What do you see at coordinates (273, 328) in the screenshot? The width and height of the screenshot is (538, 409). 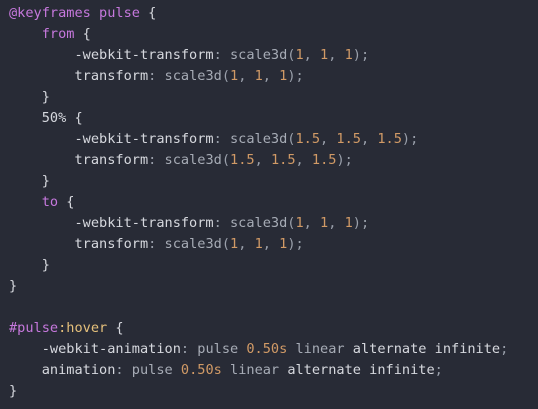 I see `code-line: #pulse:hover {` at bounding box center [273, 328].